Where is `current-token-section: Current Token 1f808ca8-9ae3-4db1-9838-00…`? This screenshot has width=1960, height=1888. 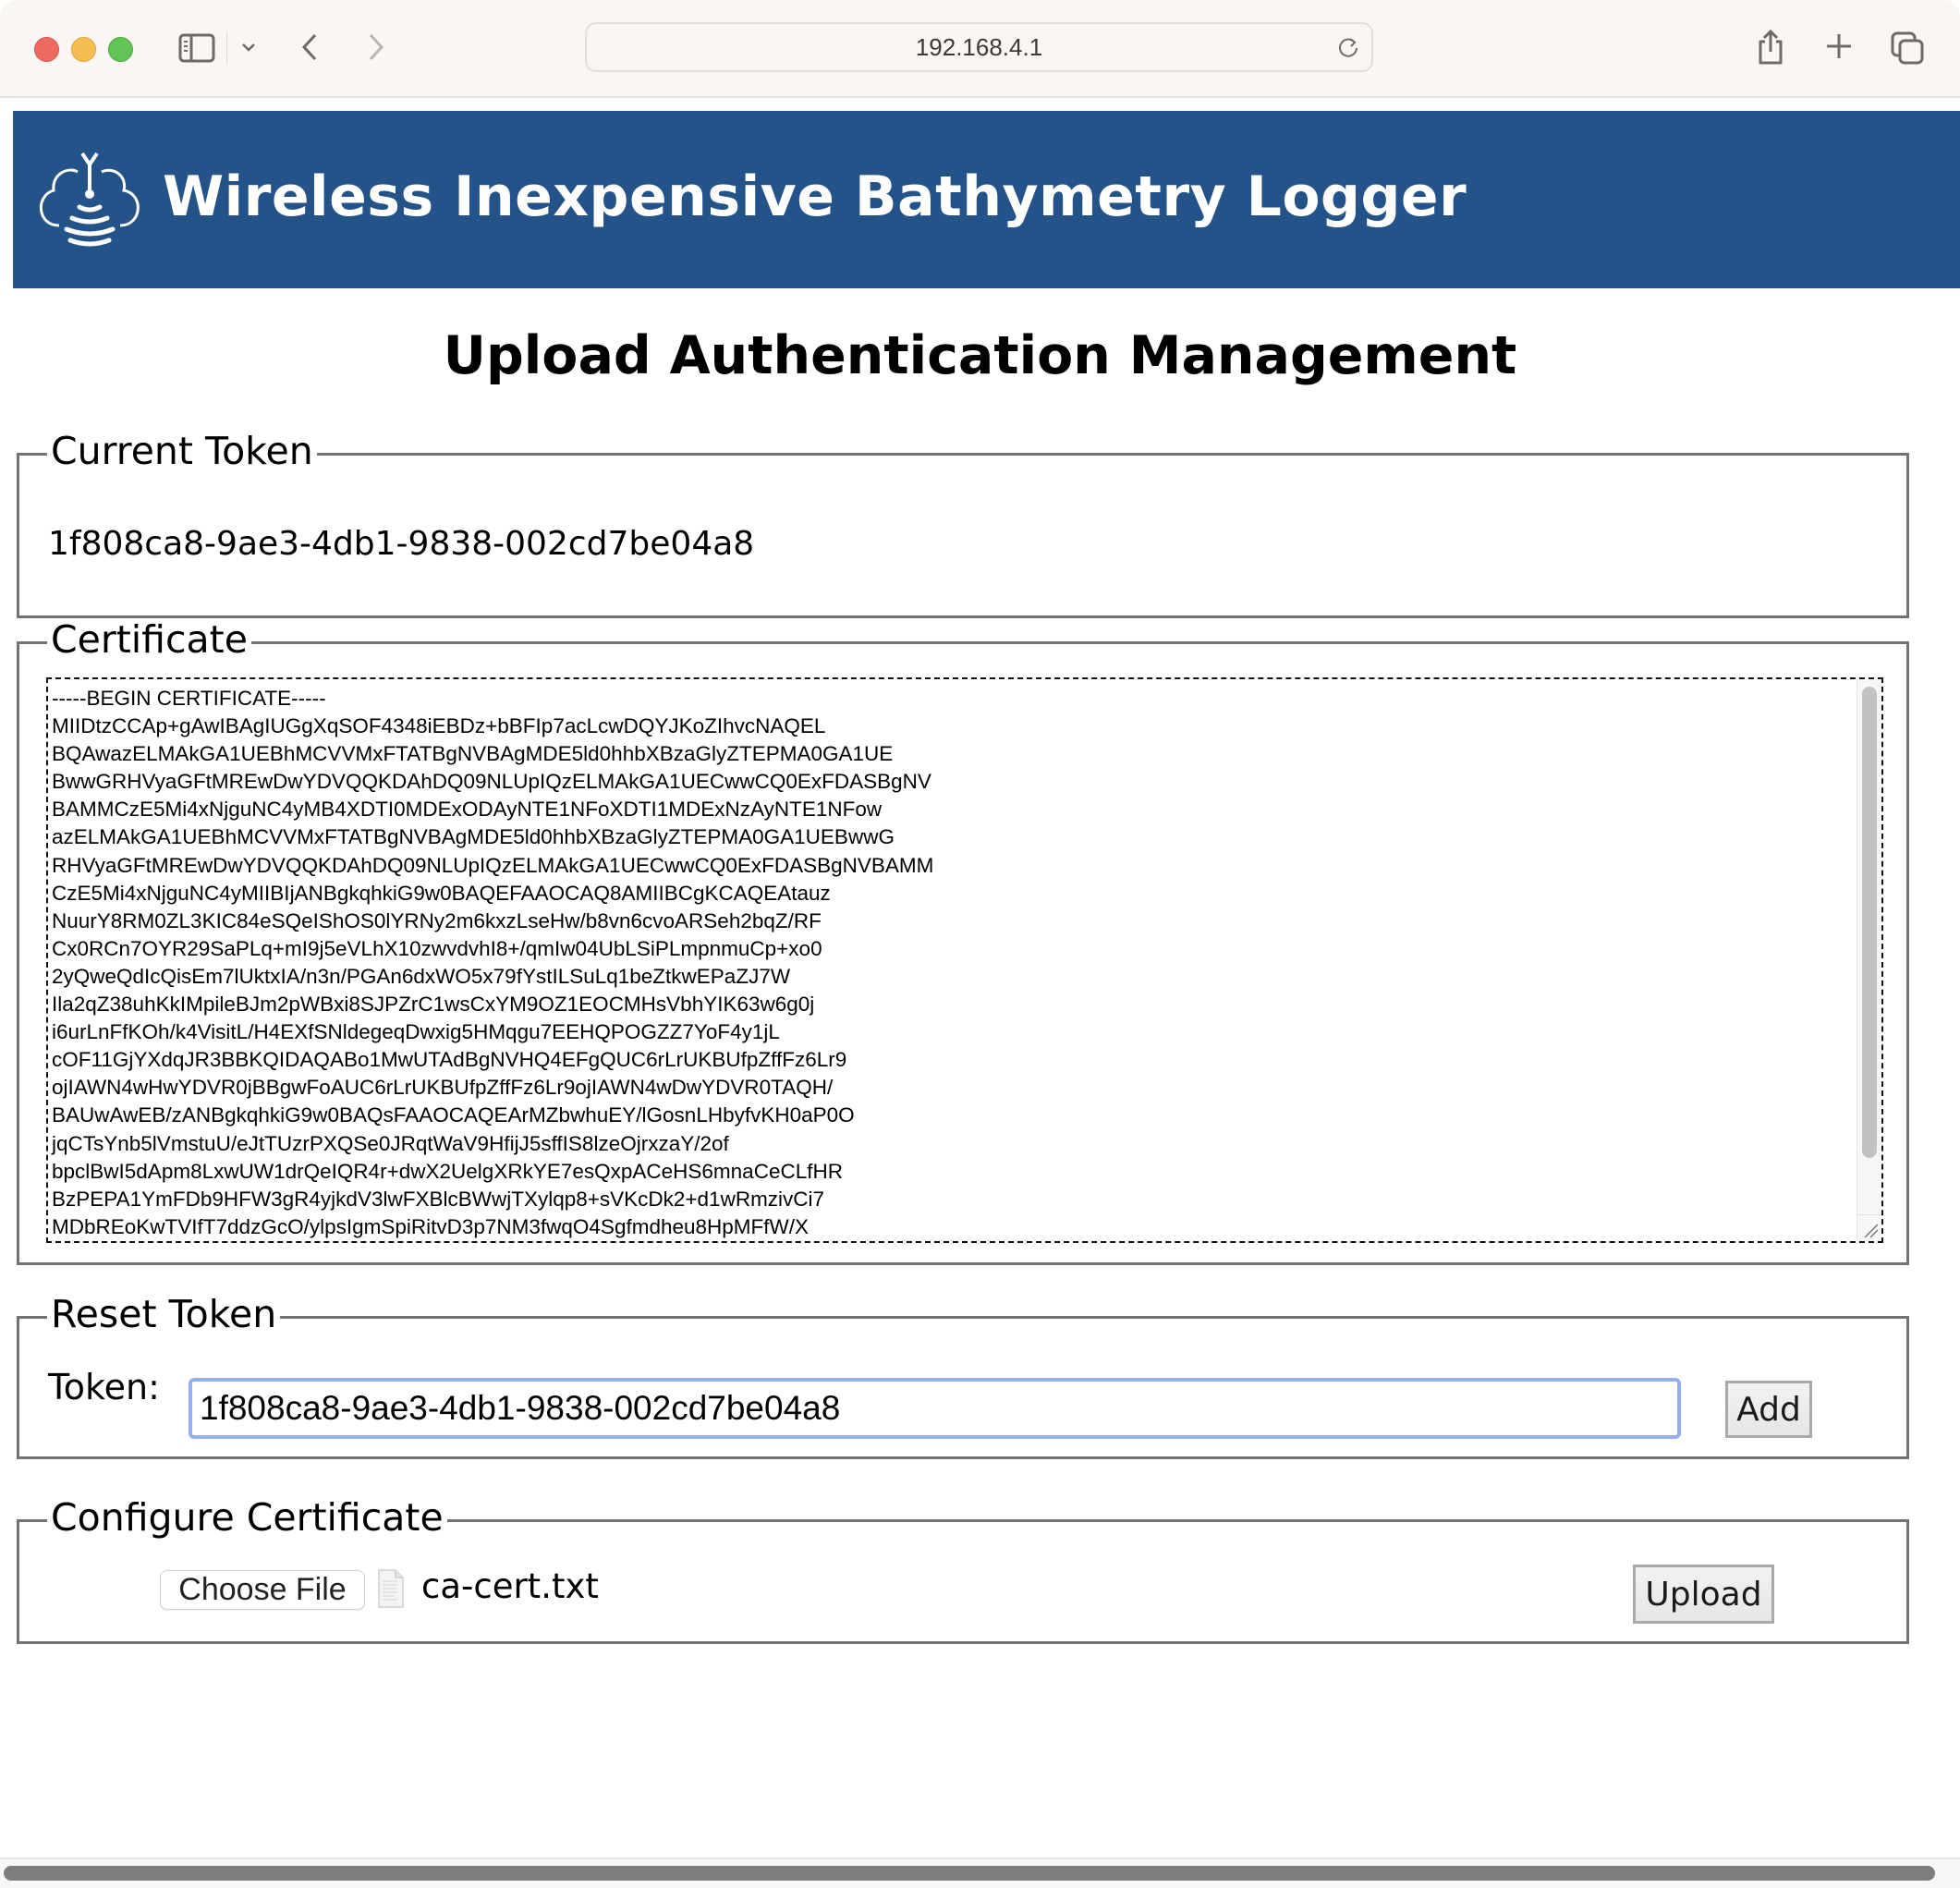
current-token-section: Current Token 1f808ca8-9ae3-4db1-9838-00… is located at coordinates (963, 524).